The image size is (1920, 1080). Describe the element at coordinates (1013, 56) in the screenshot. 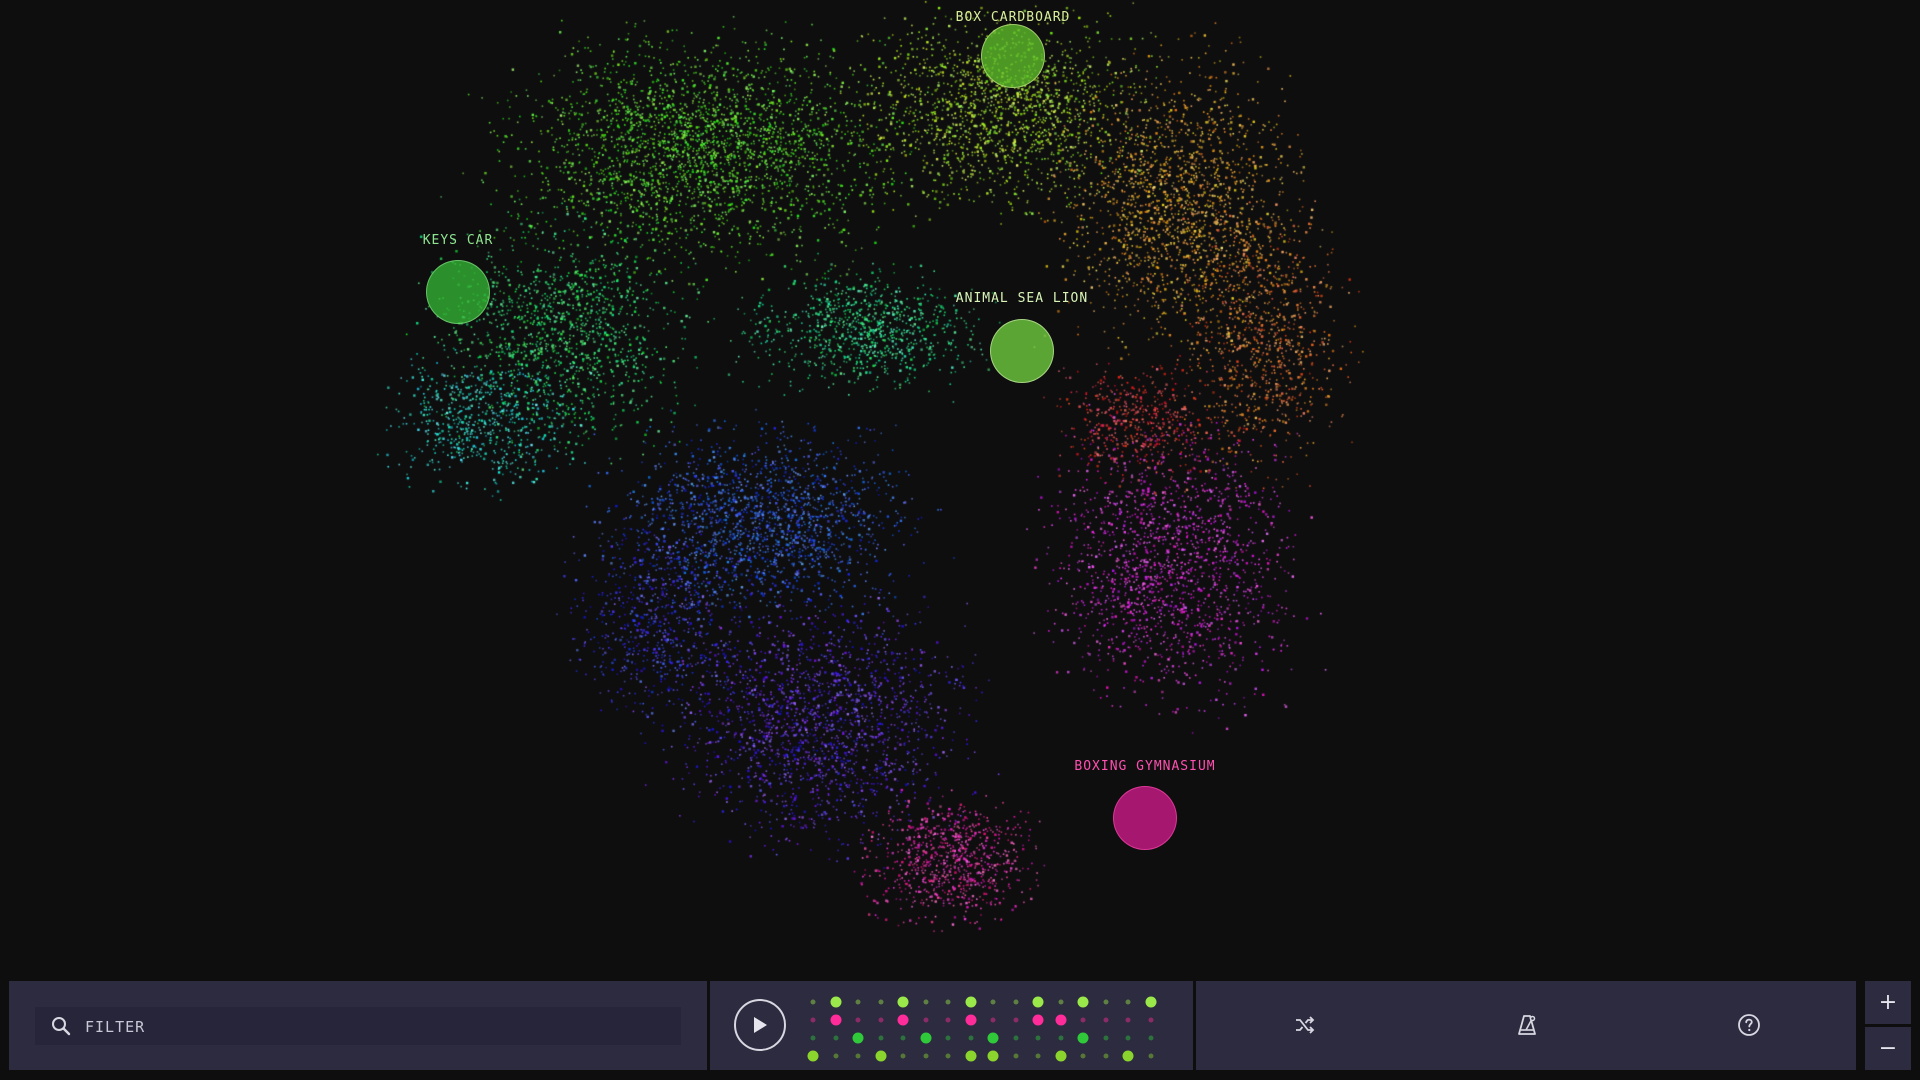

I see `sound-marker-box-cardboard` at that location.